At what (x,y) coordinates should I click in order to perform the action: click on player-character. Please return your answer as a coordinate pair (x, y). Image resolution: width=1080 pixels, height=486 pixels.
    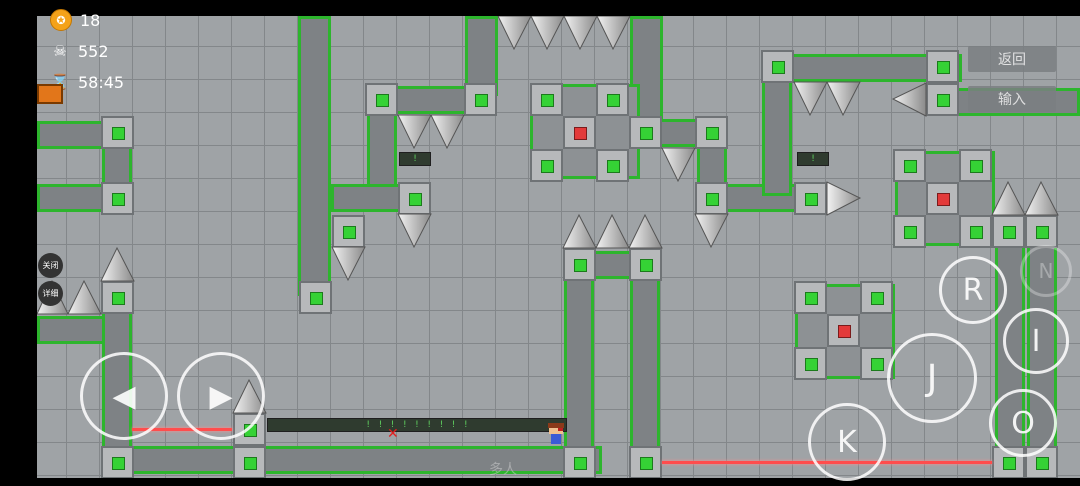
    Looking at the image, I should click on (556, 433).